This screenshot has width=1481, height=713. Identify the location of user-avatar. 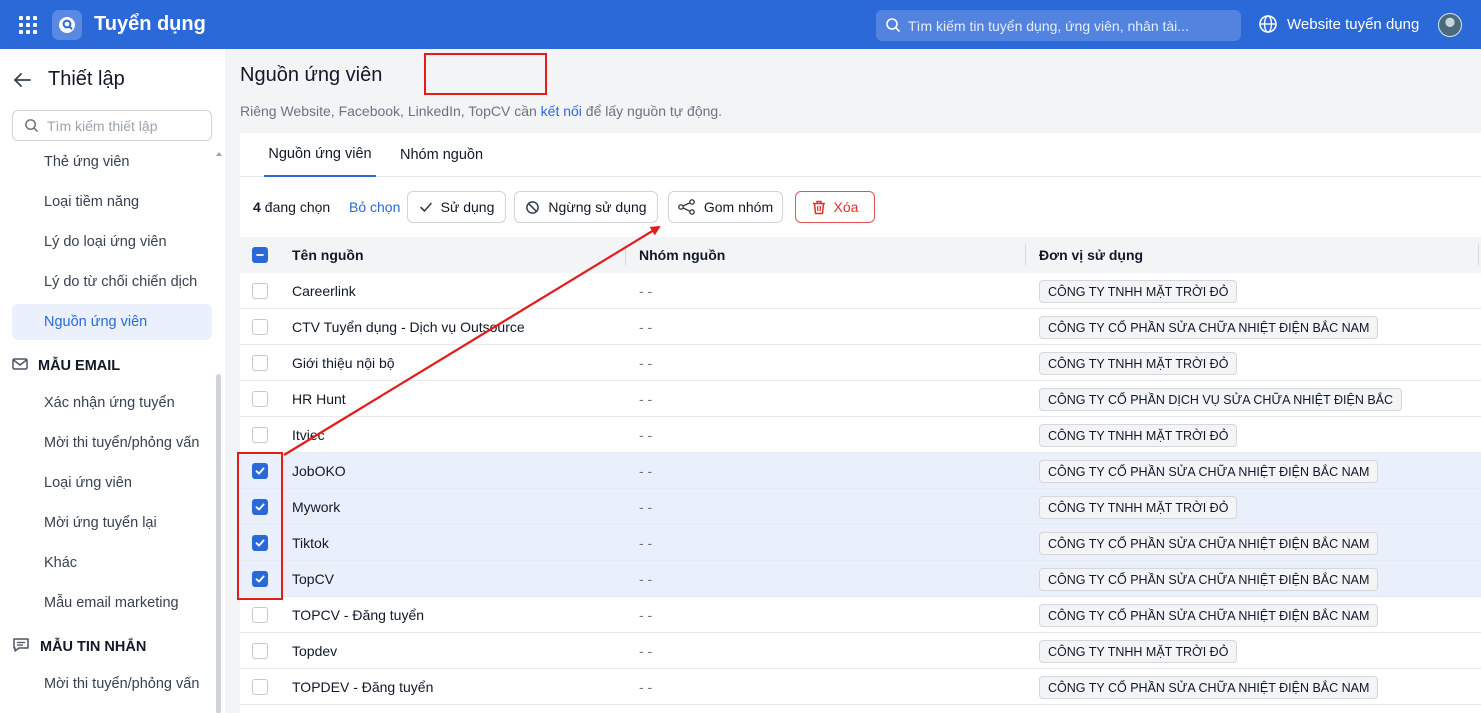
(1450, 25).